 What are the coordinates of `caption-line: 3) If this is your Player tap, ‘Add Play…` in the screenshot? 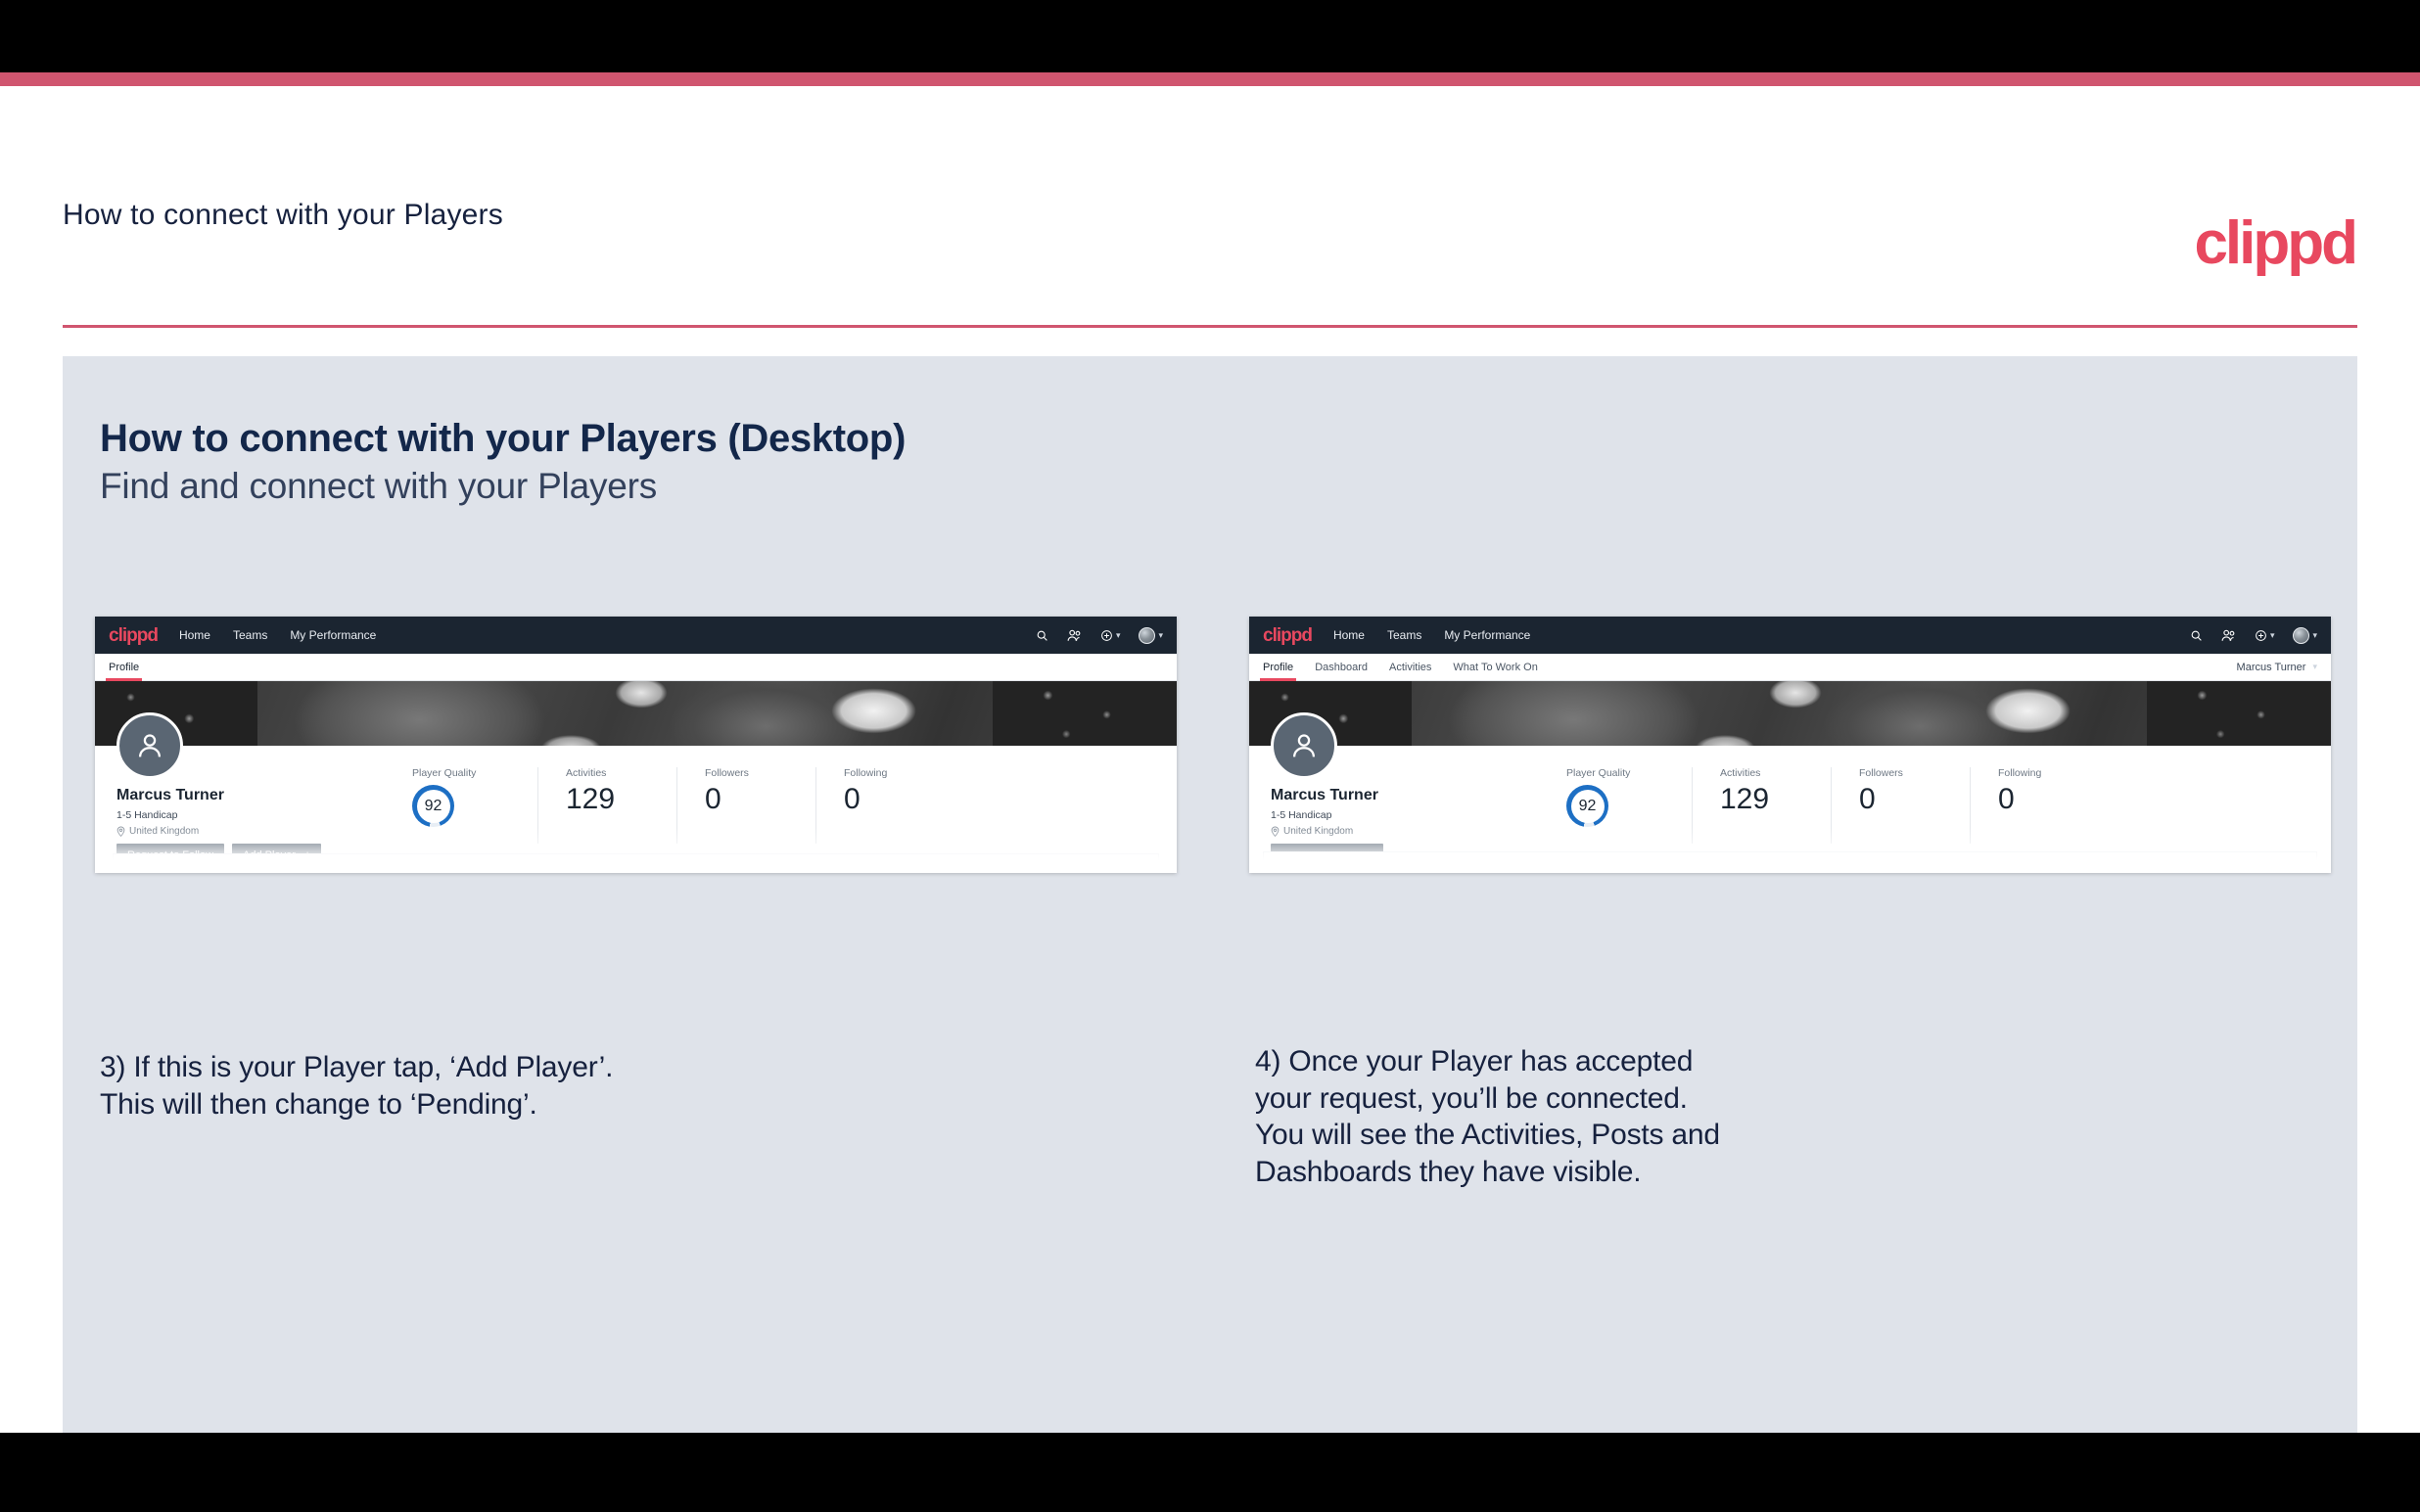 It's located at (357, 1067).